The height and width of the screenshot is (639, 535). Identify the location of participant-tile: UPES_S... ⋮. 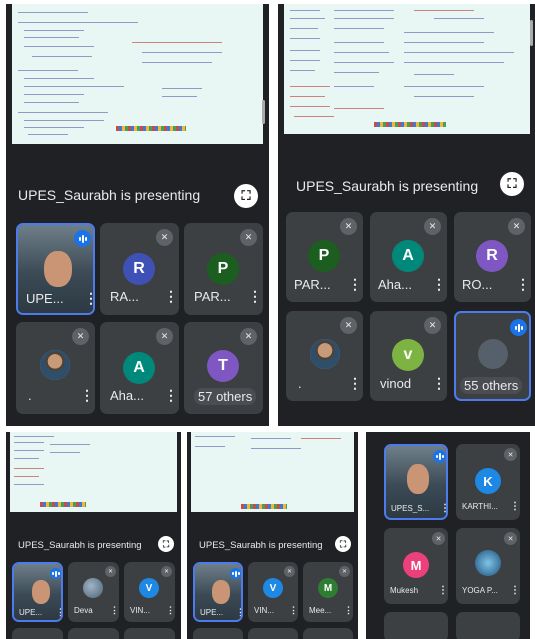
(416, 482).